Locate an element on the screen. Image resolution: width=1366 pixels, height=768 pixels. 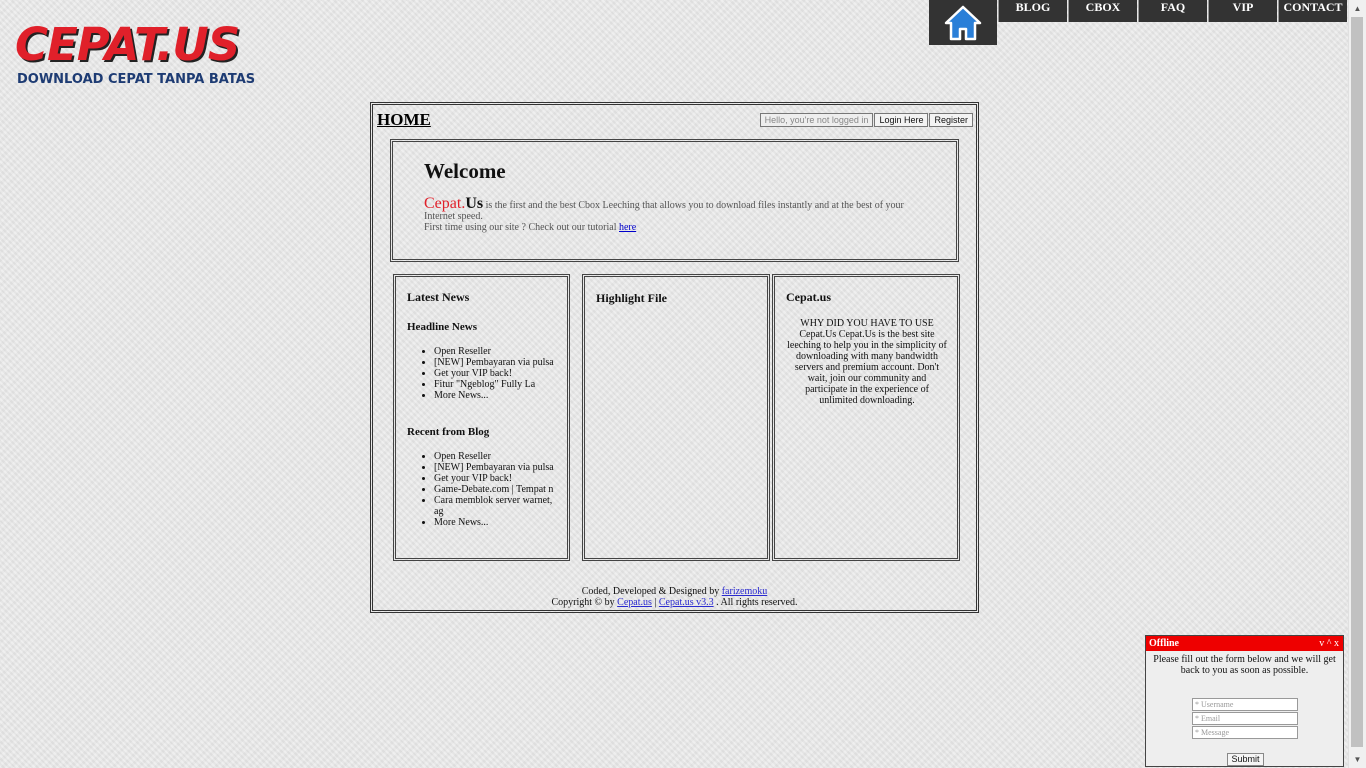
nav-blog: BLOG is located at coordinates (1032, 11).